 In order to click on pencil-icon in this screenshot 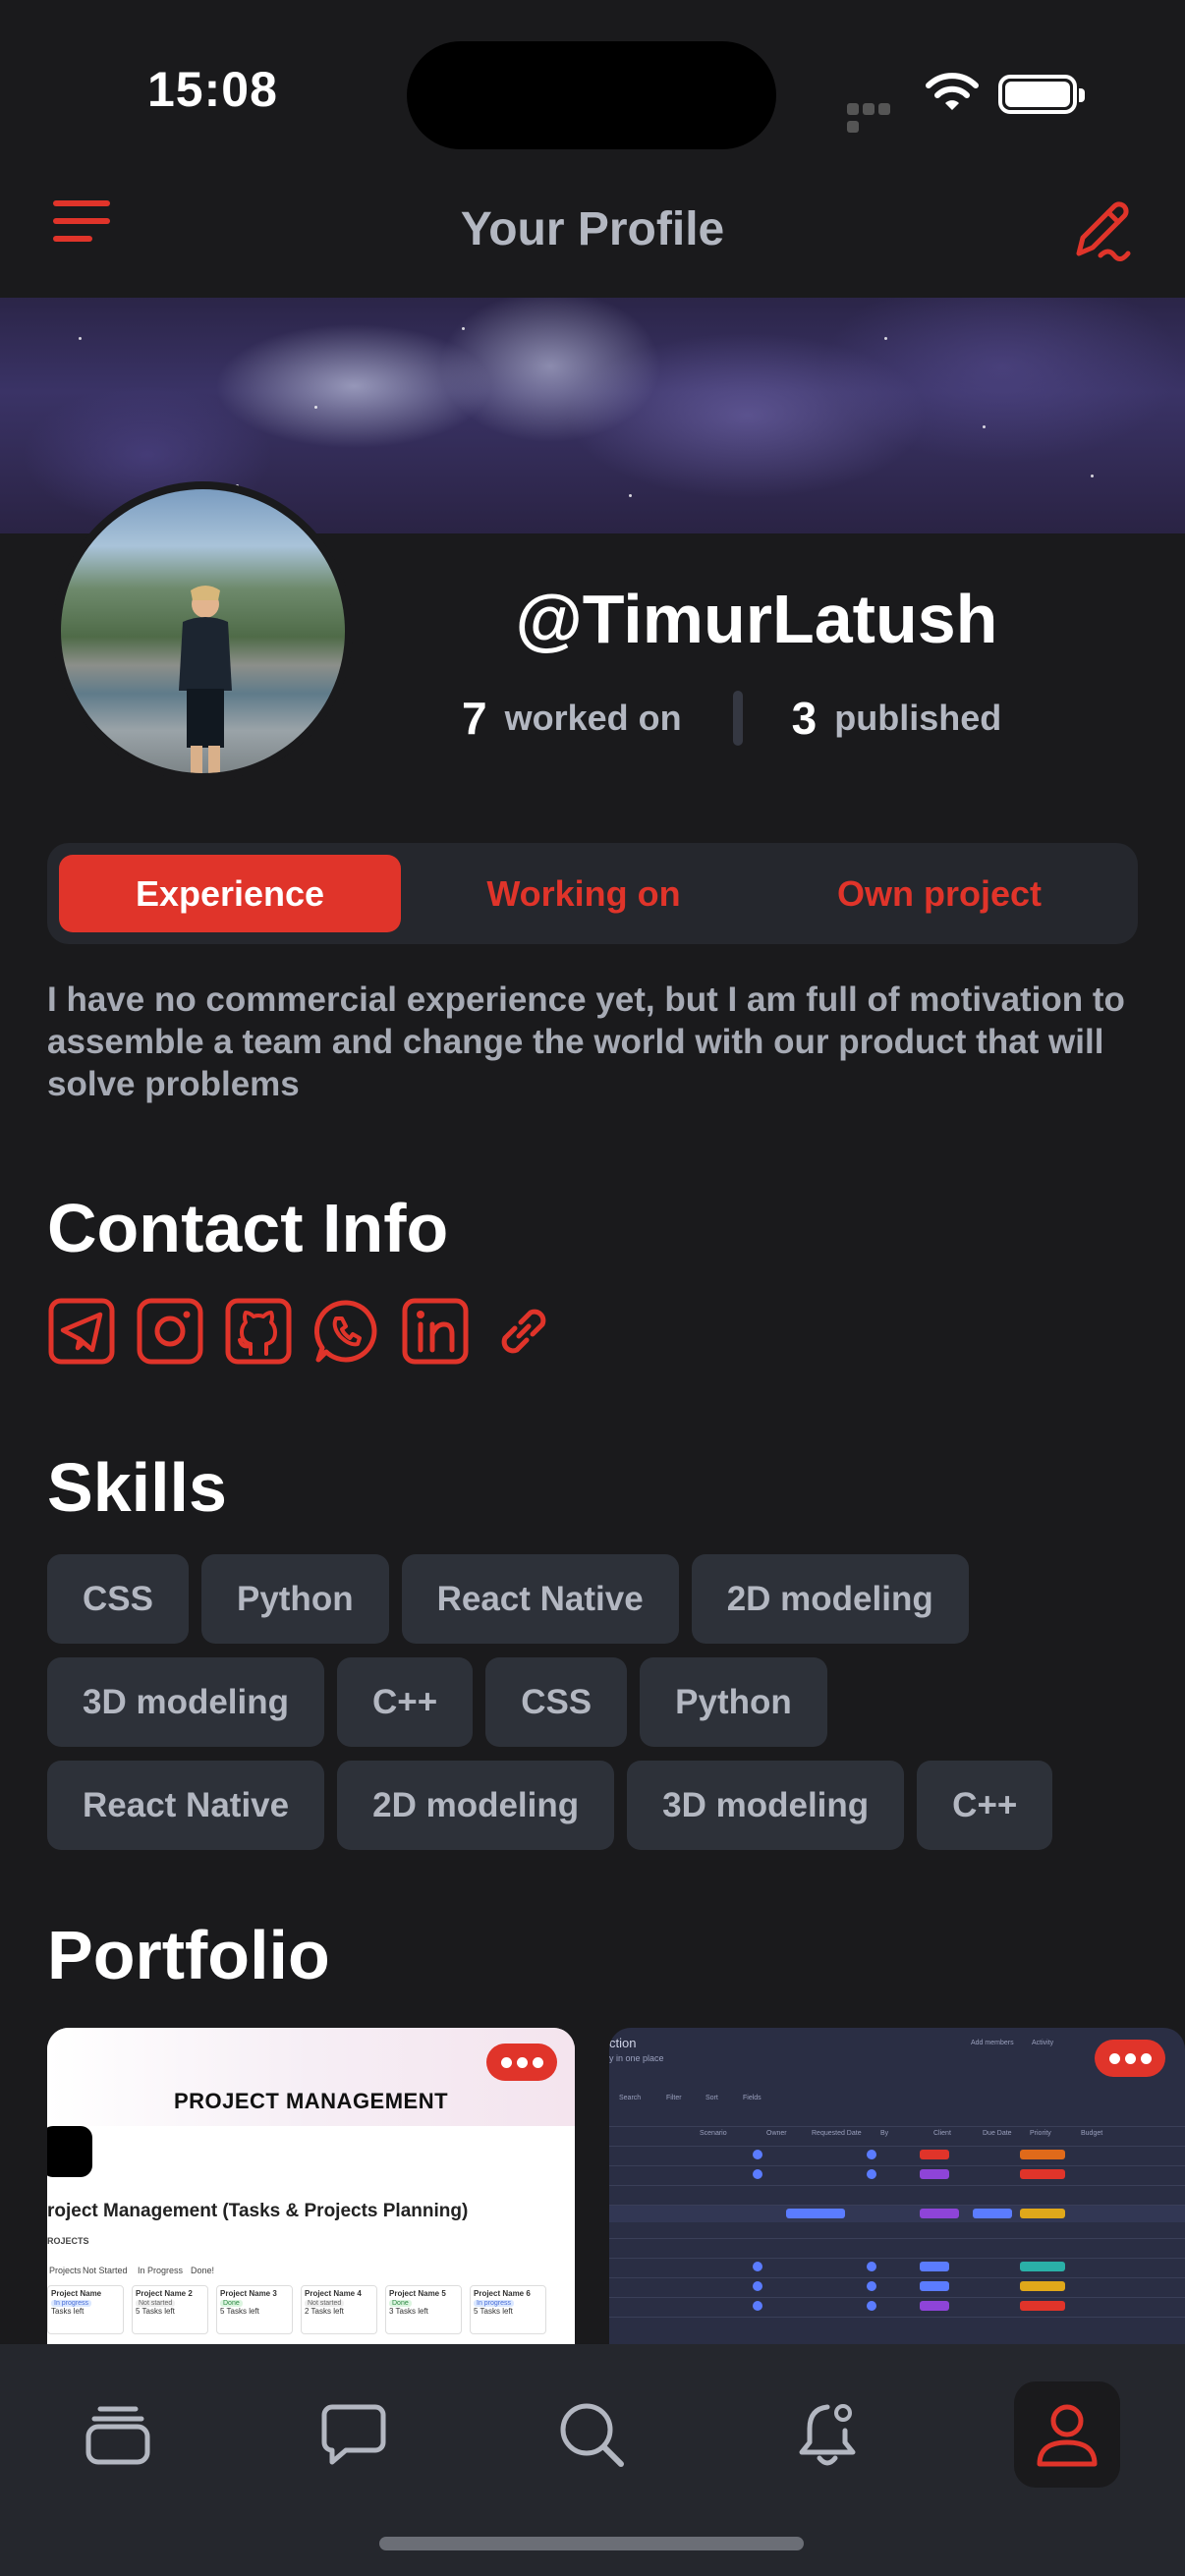, I will do `click(1104, 231)`.